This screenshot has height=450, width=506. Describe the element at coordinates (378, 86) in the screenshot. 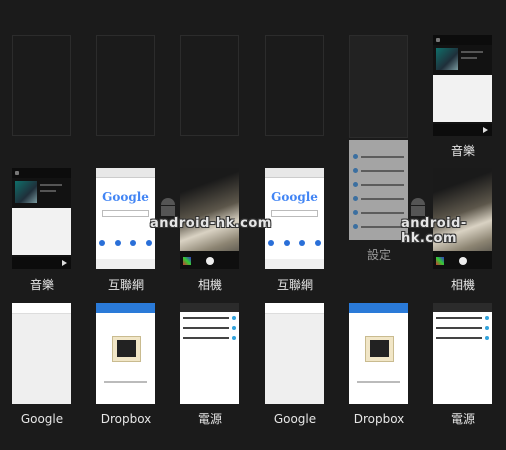

I see `recent-app-card-settings-faded` at that location.